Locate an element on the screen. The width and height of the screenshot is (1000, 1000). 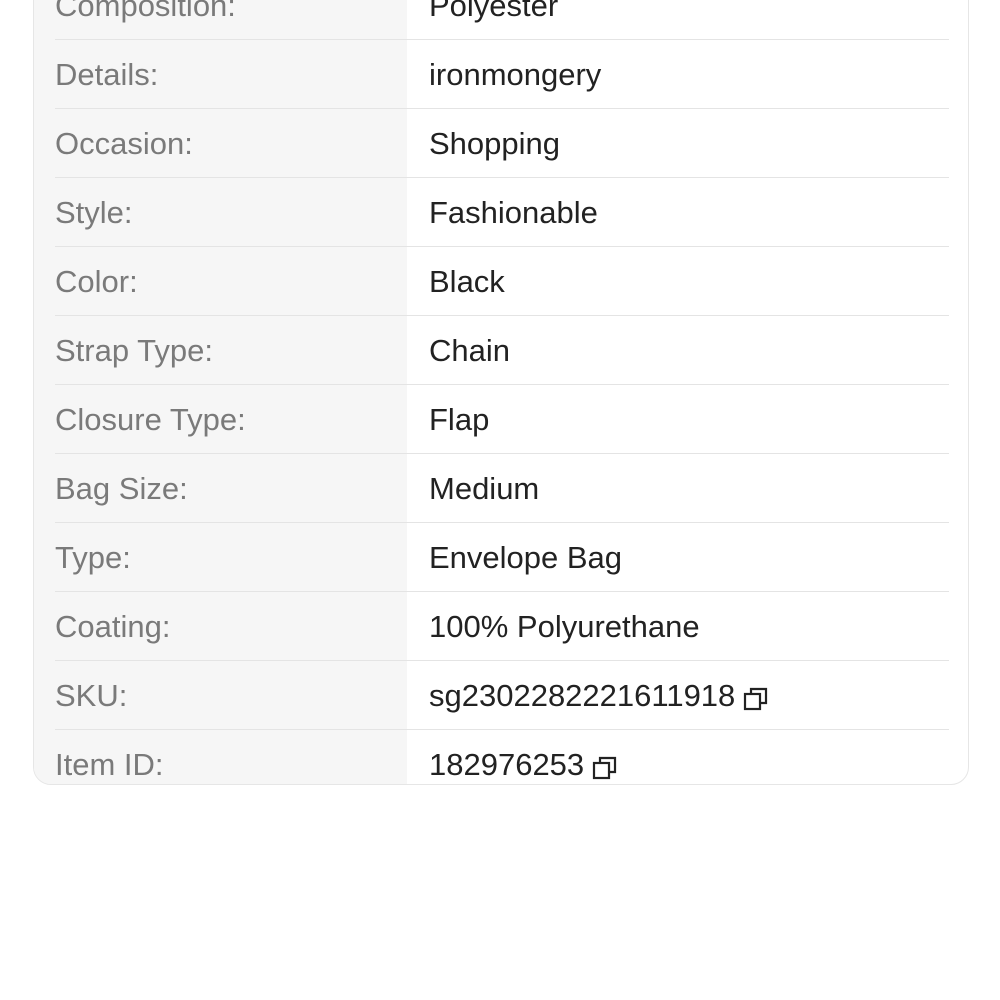
spec-label: SKU: is located at coordinates (91, 695).